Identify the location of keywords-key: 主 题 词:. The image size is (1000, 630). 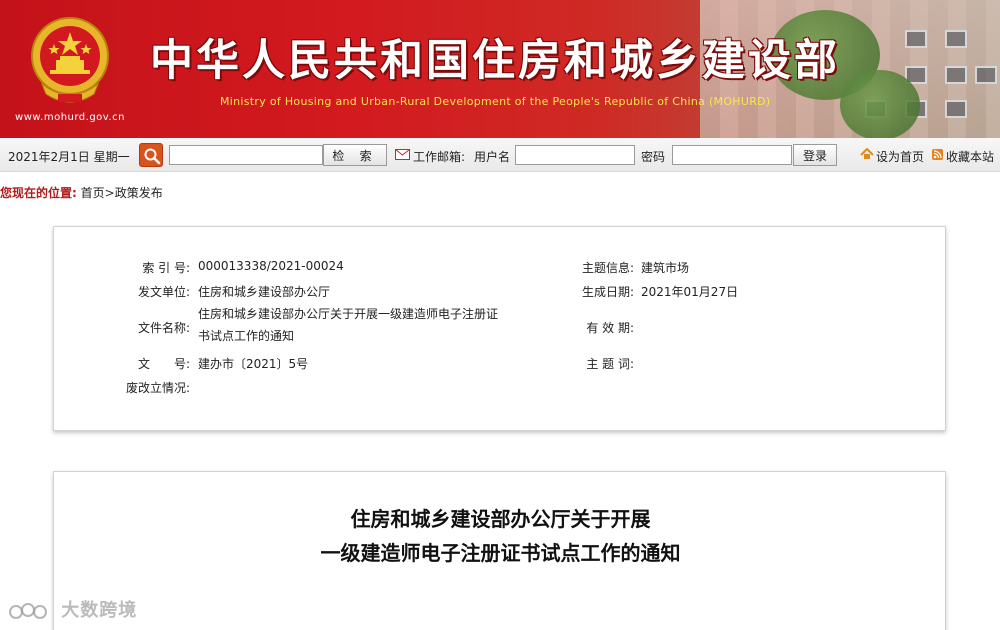
(610, 364).